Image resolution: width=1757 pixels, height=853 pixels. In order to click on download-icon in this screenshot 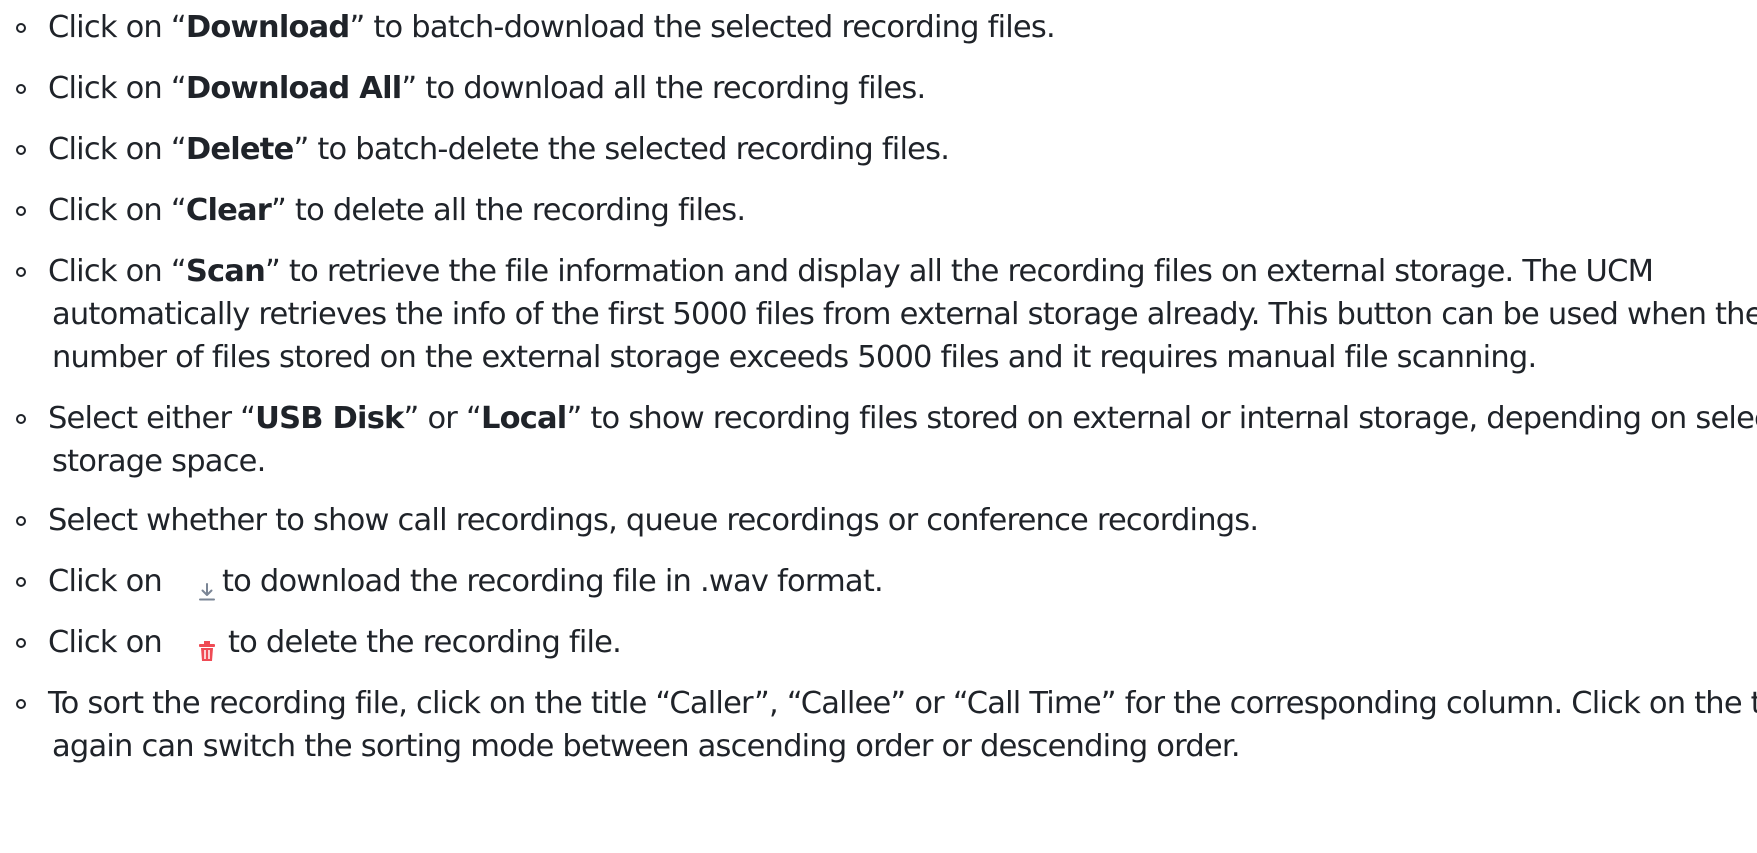, I will do `click(207, 585)`.